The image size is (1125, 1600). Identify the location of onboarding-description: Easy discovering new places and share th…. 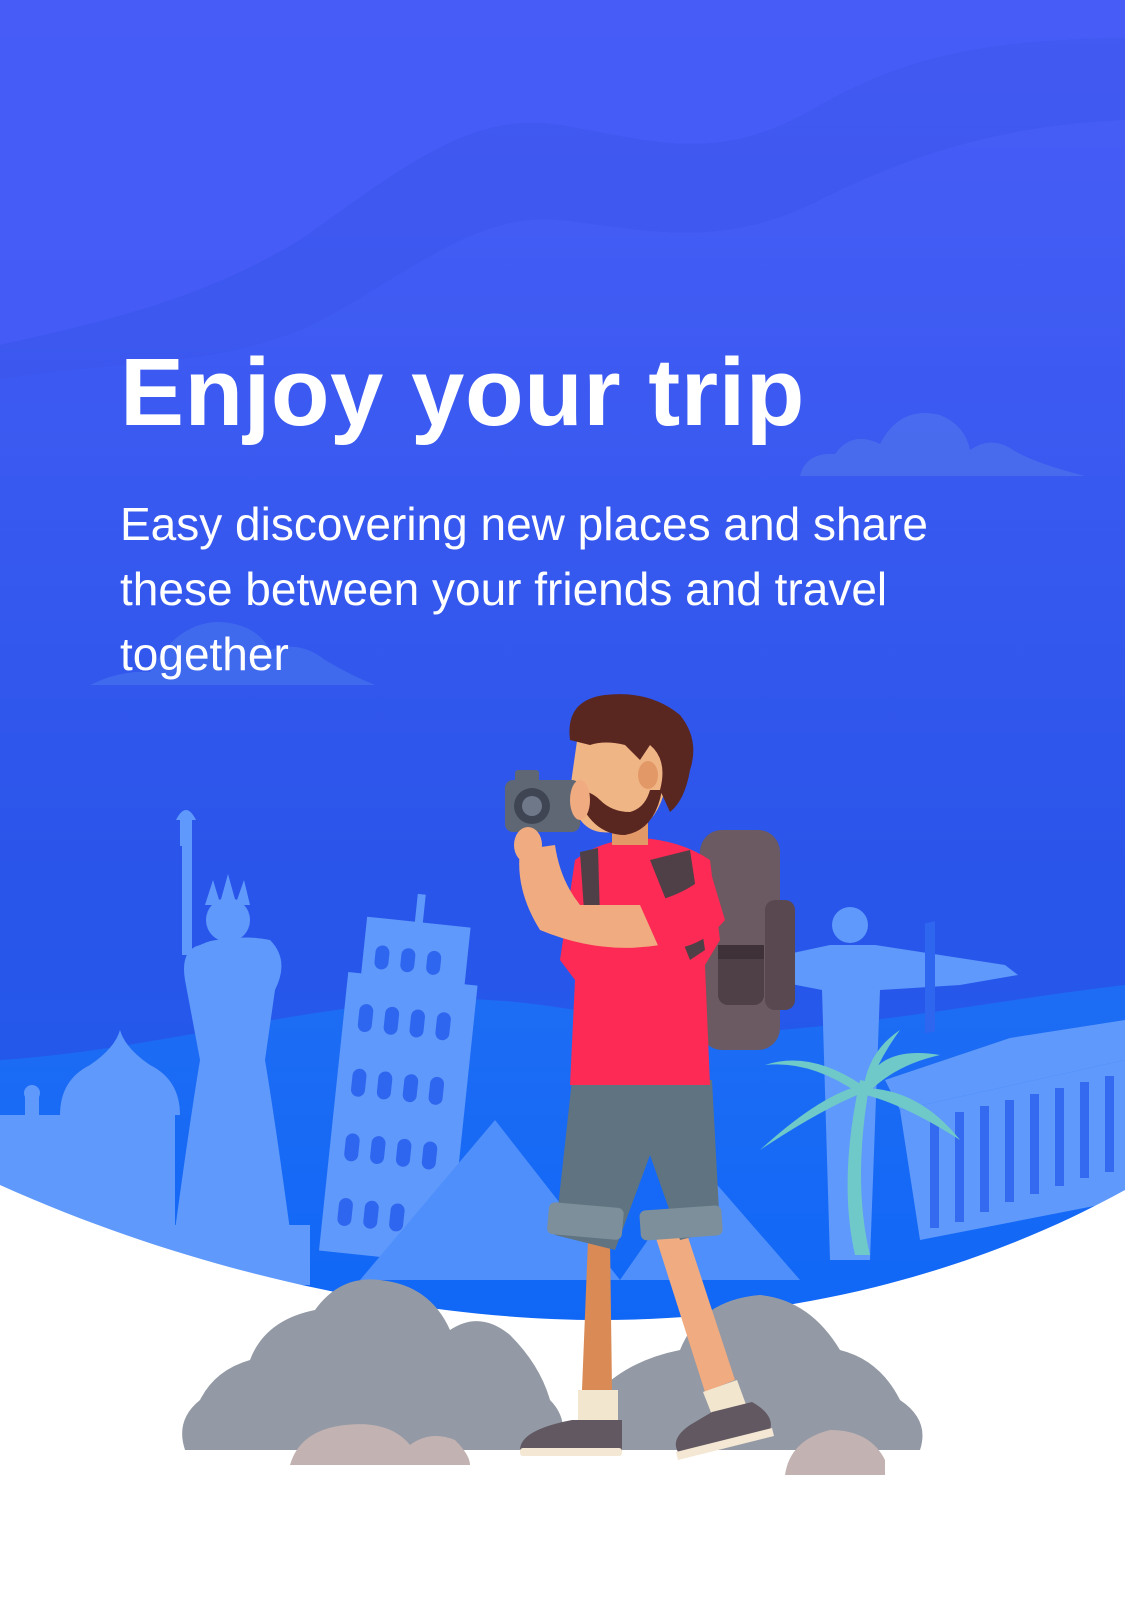
(524, 589).